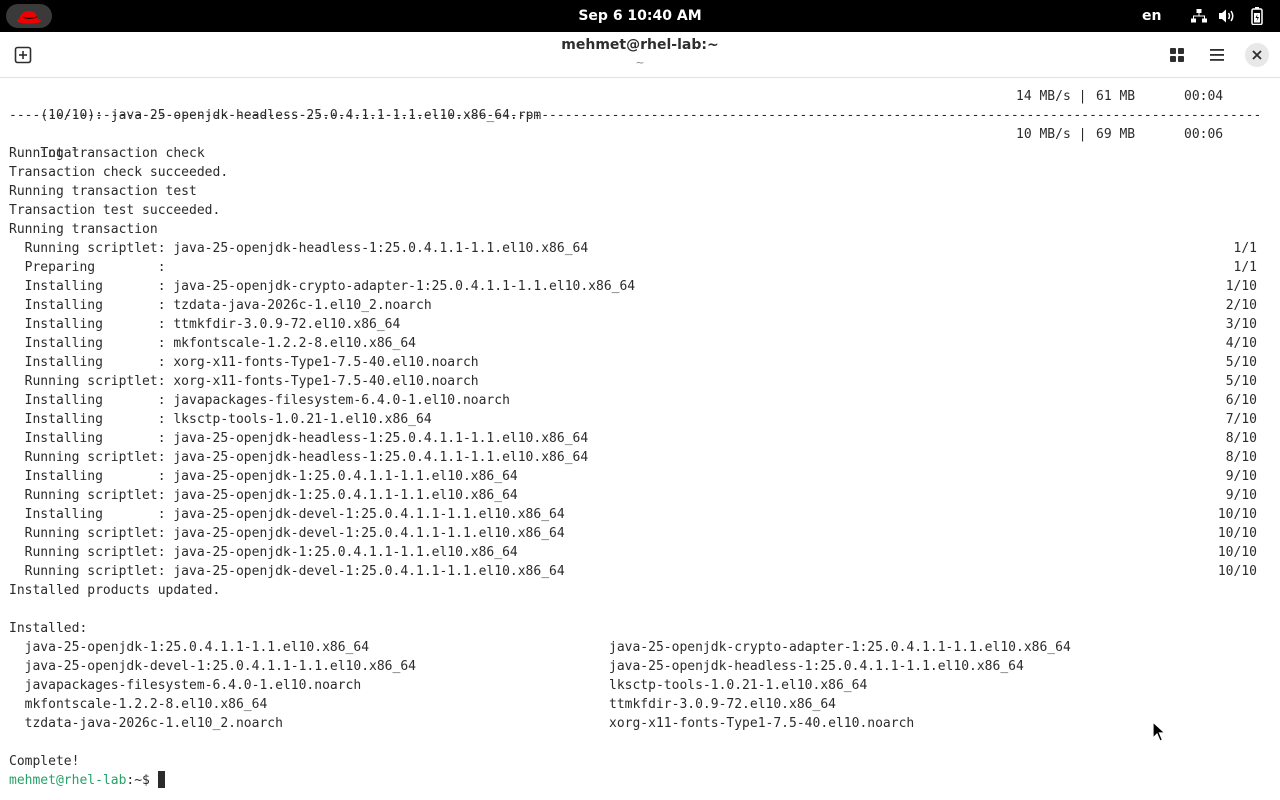  What do you see at coordinates (1116, 134) in the screenshot?
I see `total-size: 69 MB` at bounding box center [1116, 134].